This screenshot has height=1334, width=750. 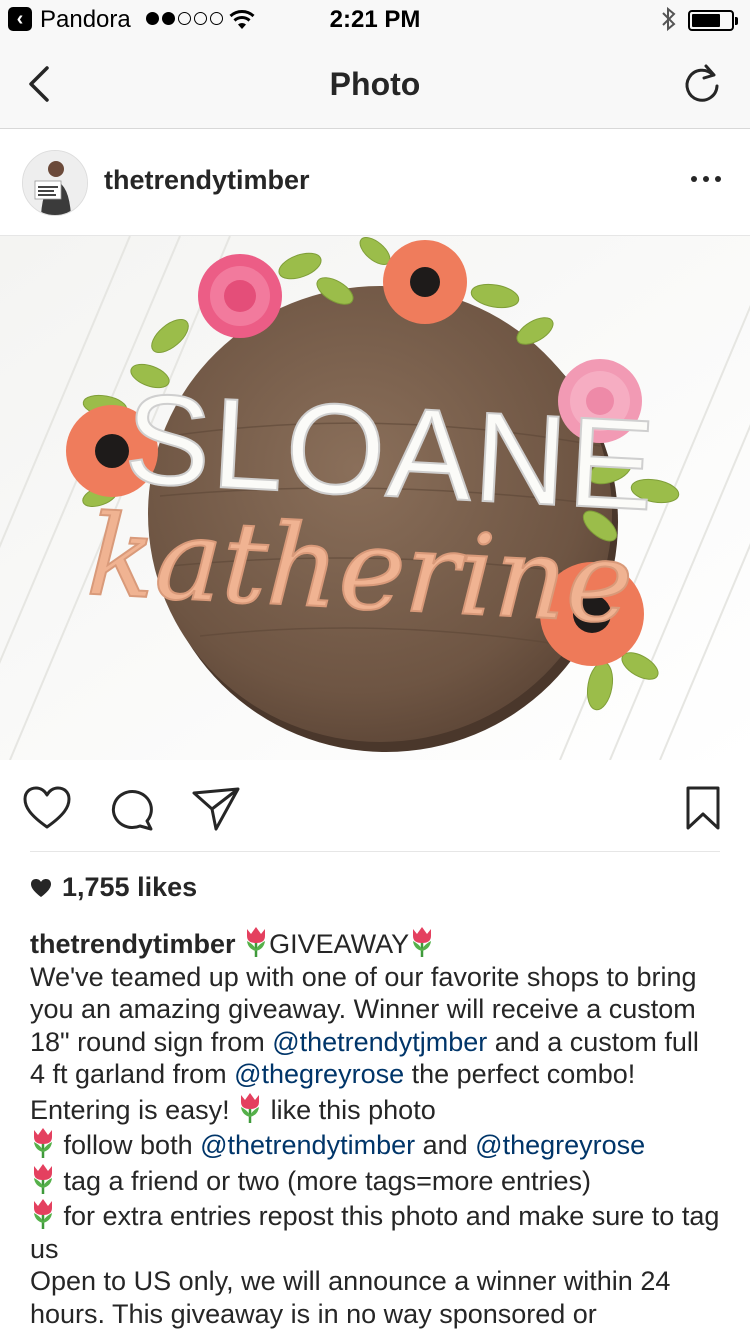 What do you see at coordinates (713, 20) in the screenshot?
I see `battery-icon` at bounding box center [713, 20].